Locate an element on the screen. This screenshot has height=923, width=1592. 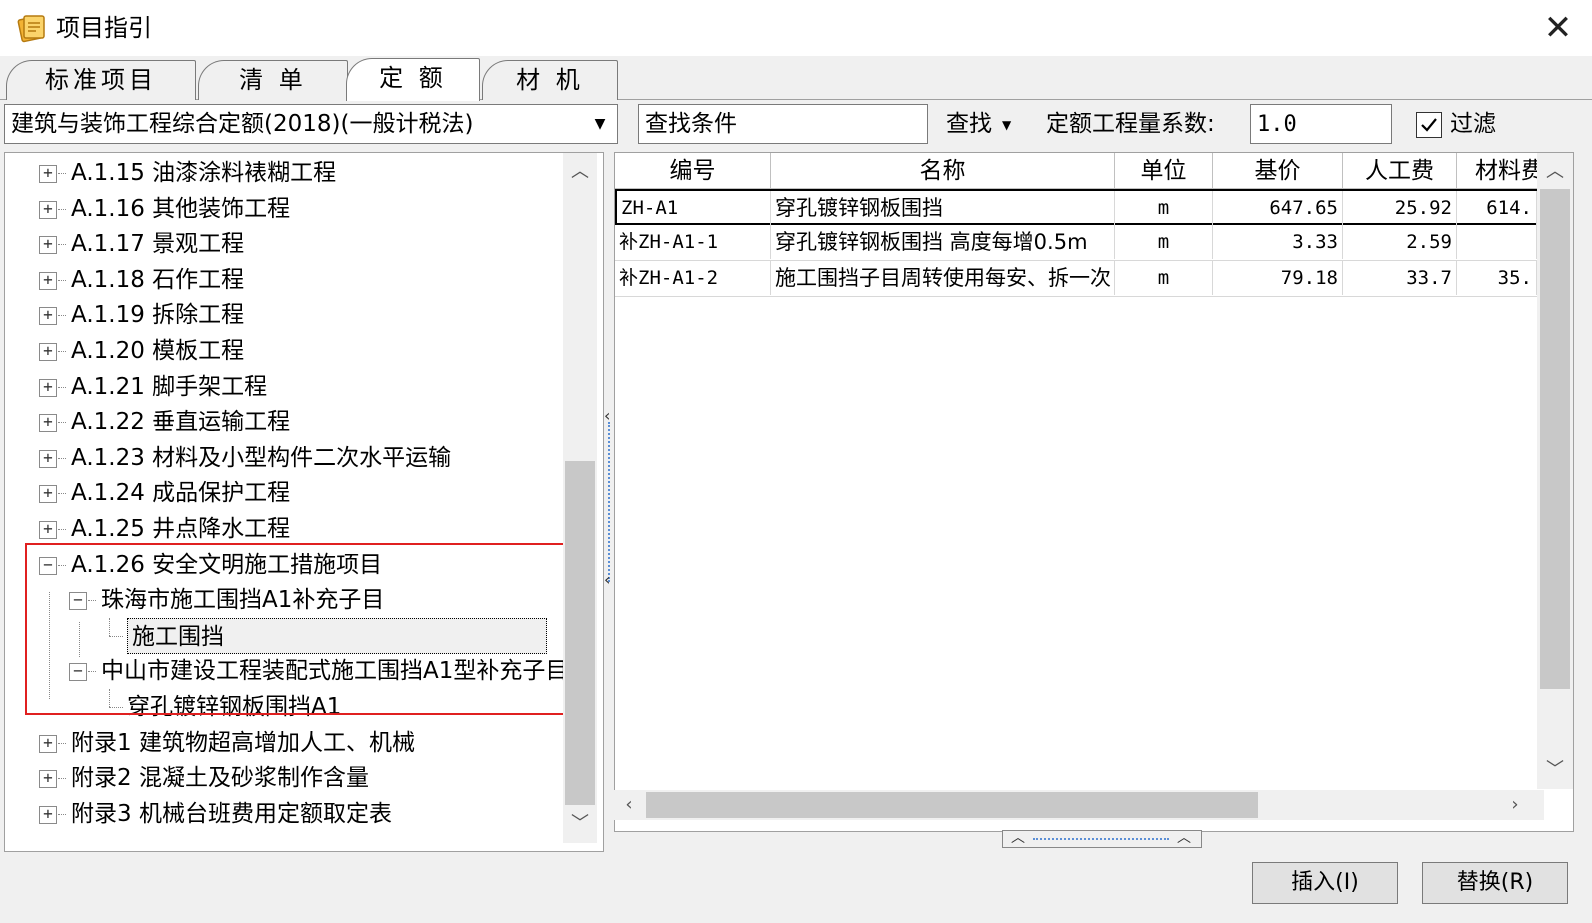
tree-node: + A.1.21 脚手架工程 is located at coordinates (283, 387).